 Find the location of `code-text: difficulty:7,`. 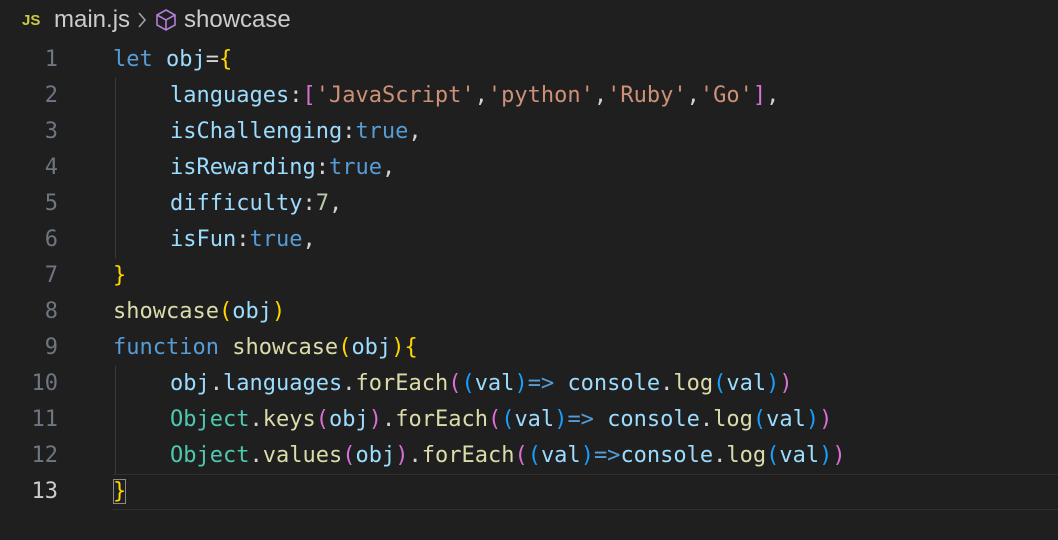

code-text: difficulty:7, is located at coordinates (256, 204).